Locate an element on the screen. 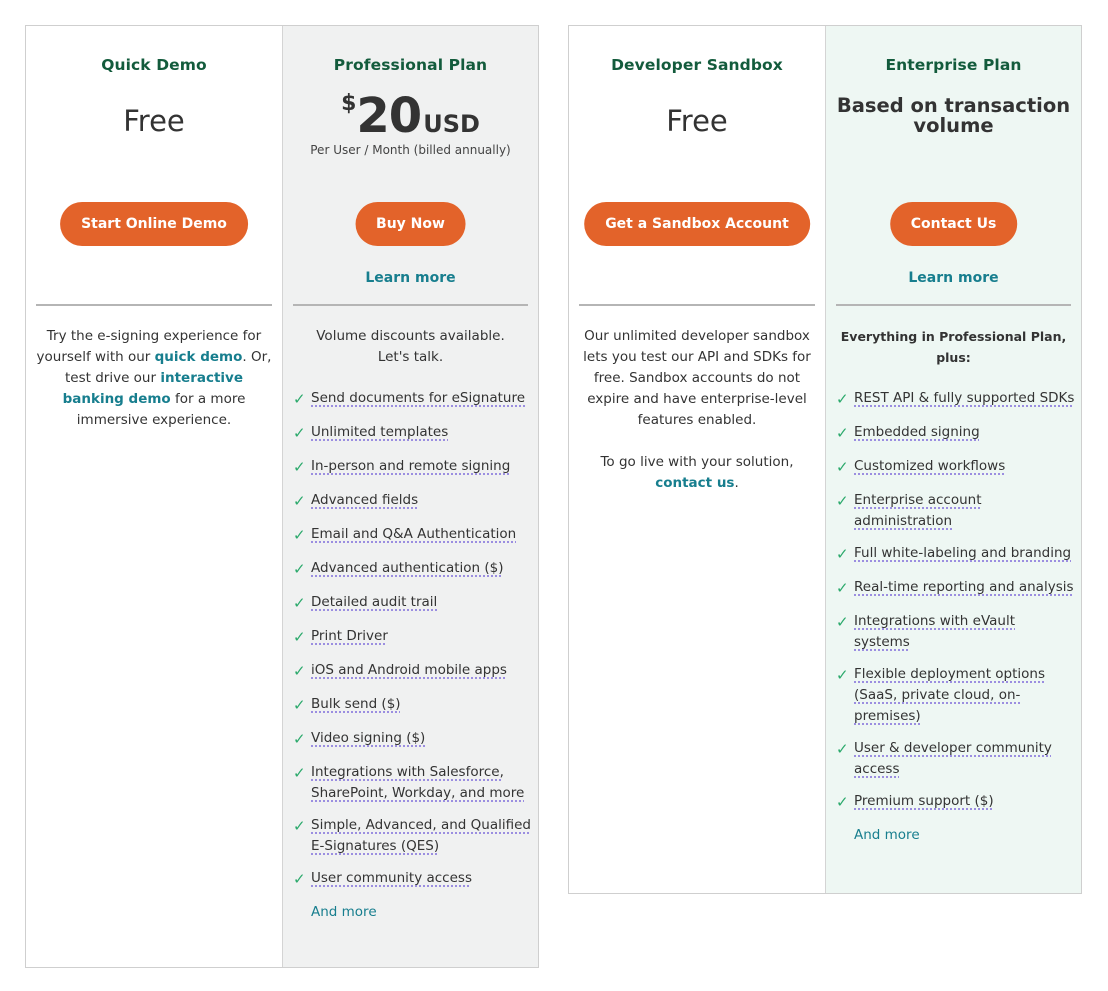 The image size is (1108, 991). feature-item: ✓ User & developer community access is located at coordinates (955, 759).